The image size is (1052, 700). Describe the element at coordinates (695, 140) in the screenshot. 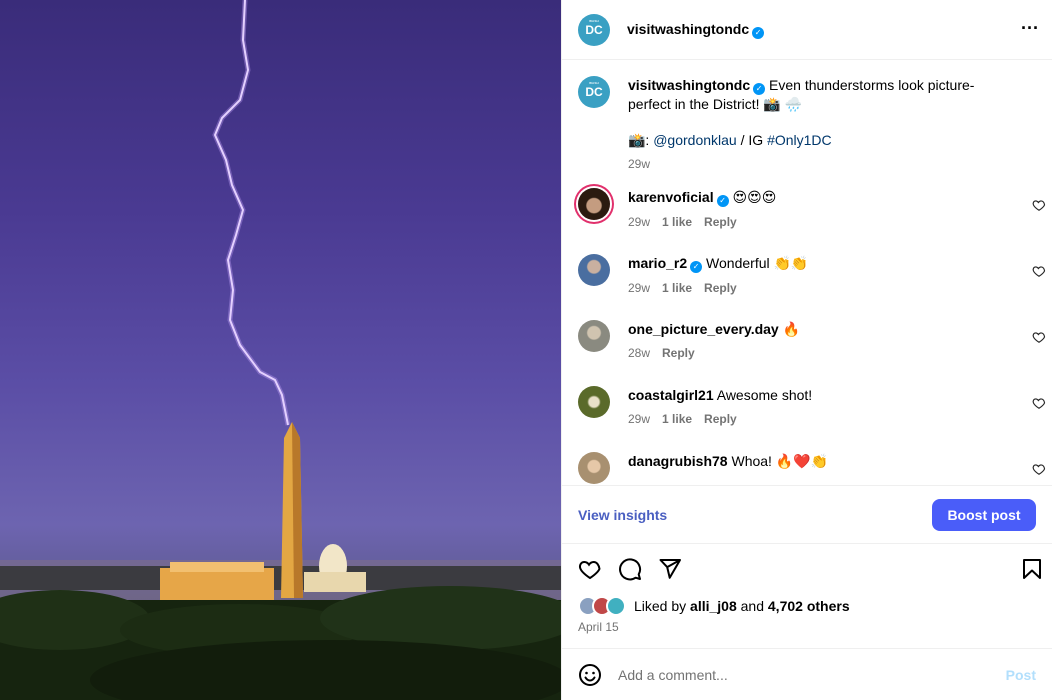

I see `credit-mention: @gordonklau` at that location.